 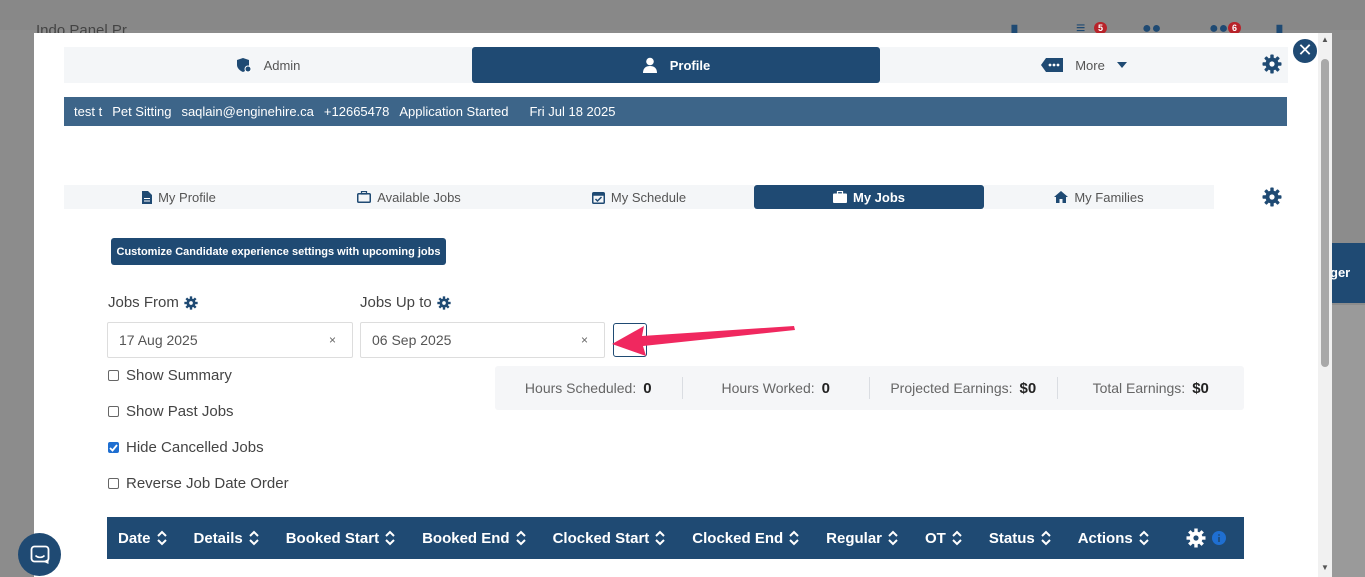 What do you see at coordinates (1325, 39) in the screenshot?
I see `scroll-up-icon: ▲` at bounding box center [1325, 39].